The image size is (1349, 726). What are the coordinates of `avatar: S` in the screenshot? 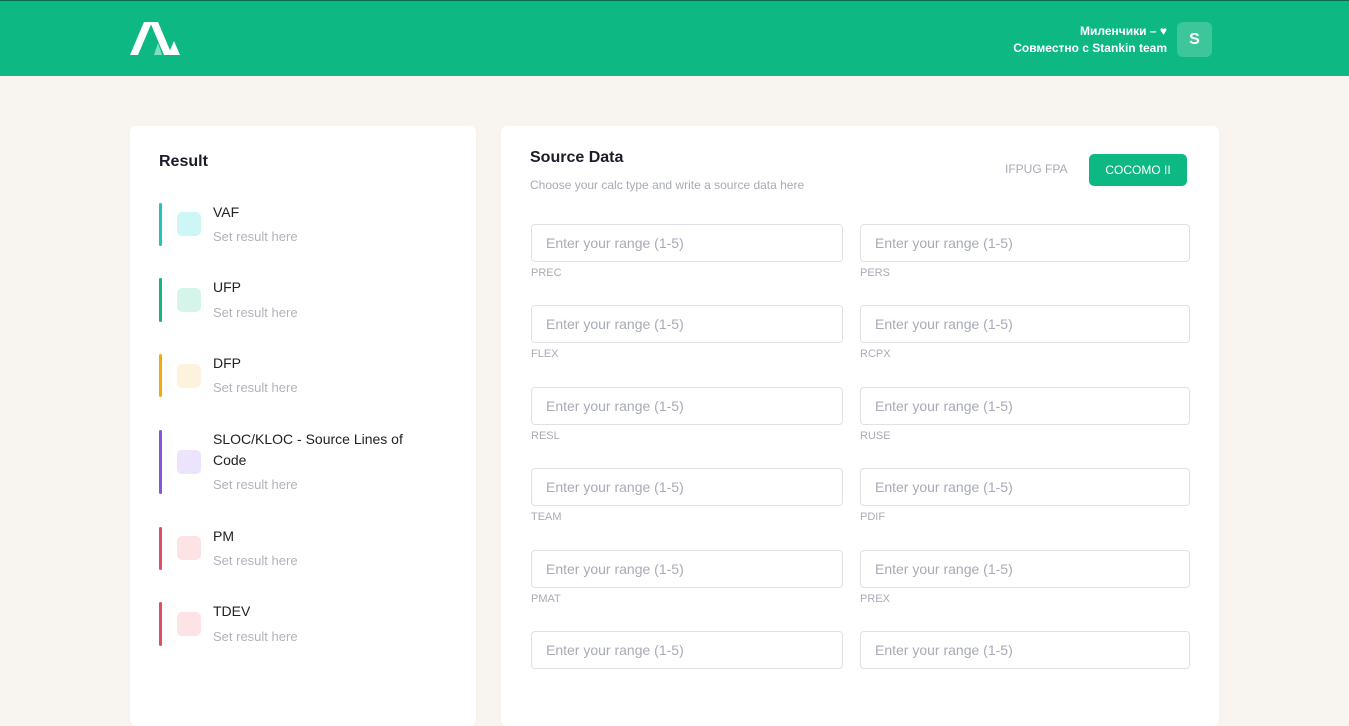 It's located at (1194, 39).